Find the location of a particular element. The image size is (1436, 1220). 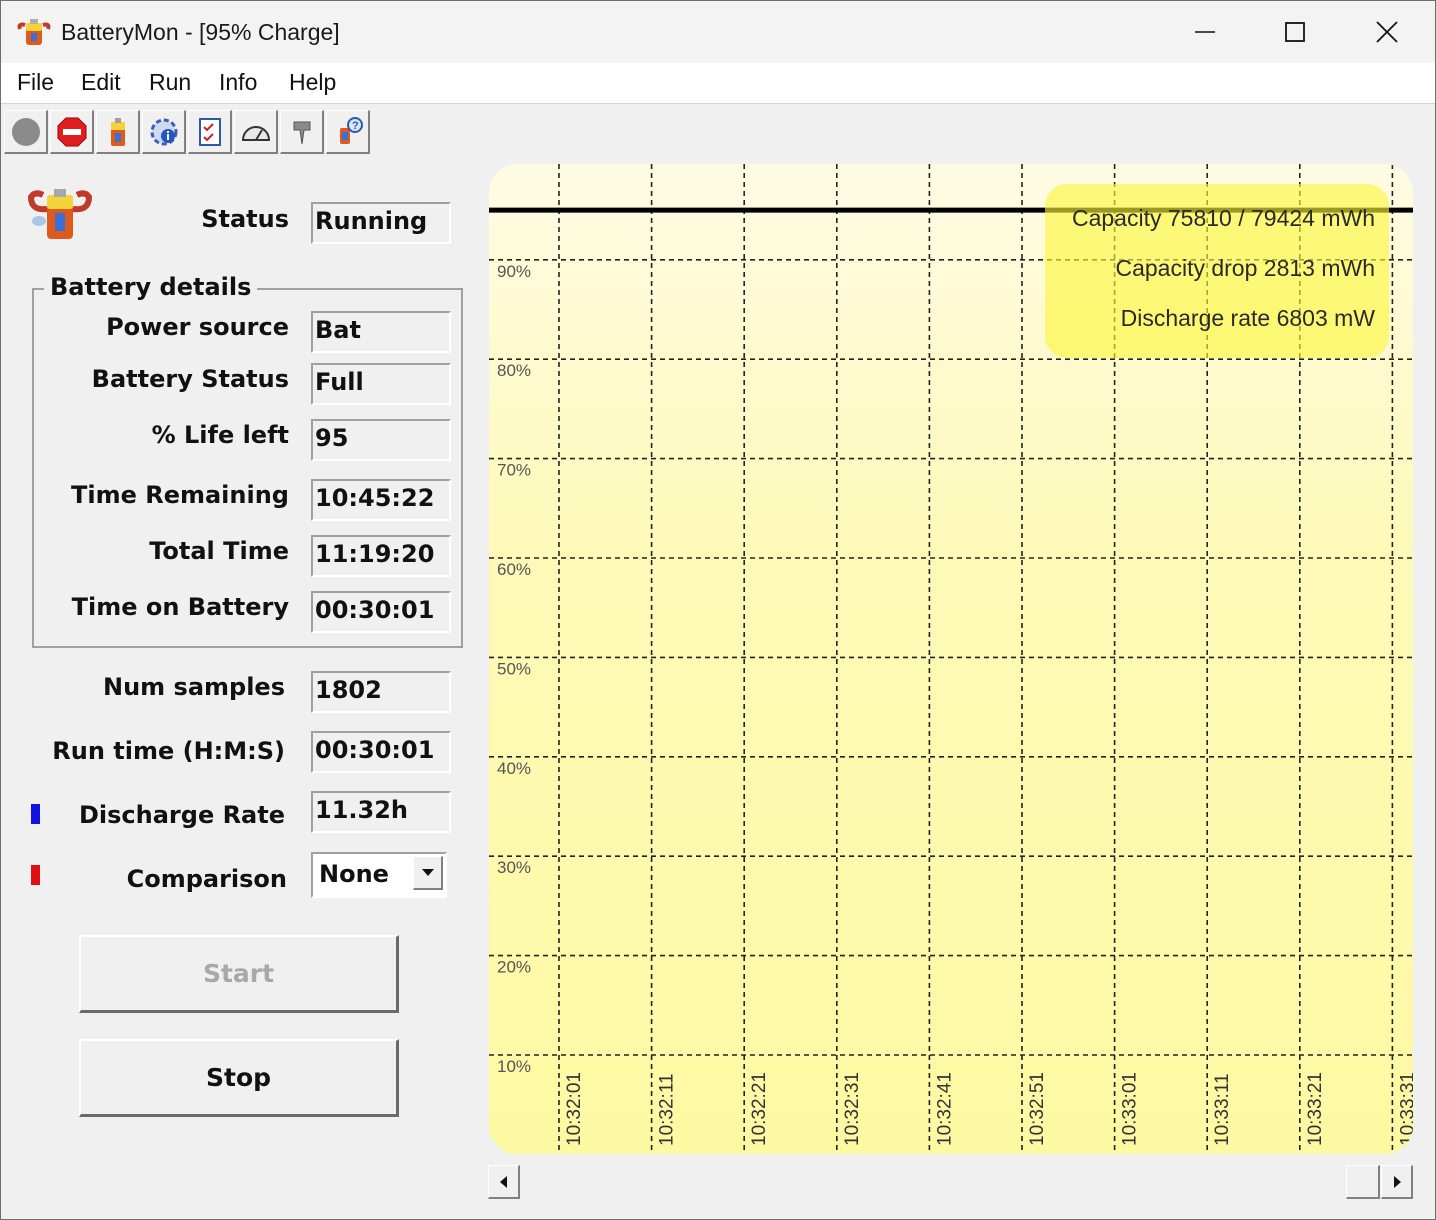

comparison-marker is located at coordinates (35, 875).